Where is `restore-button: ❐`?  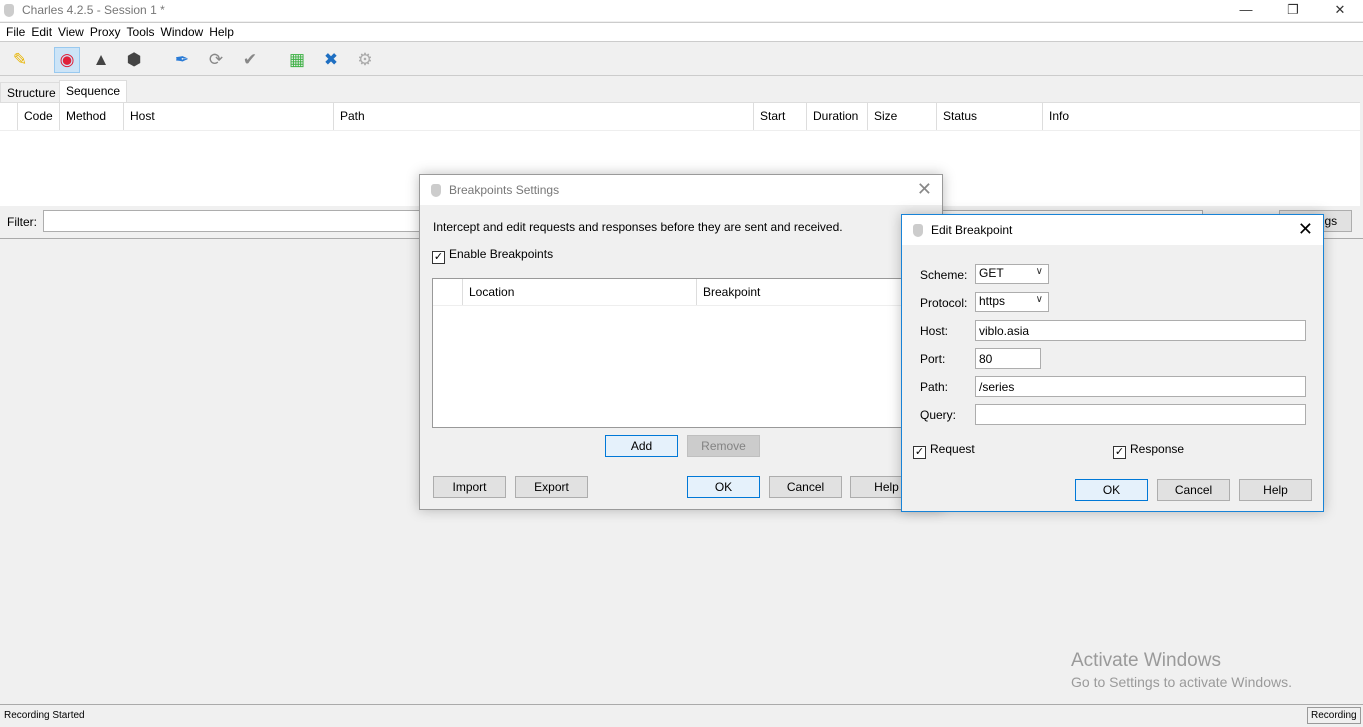 restore-button: ❐ is located at coordinates (1293, 10).